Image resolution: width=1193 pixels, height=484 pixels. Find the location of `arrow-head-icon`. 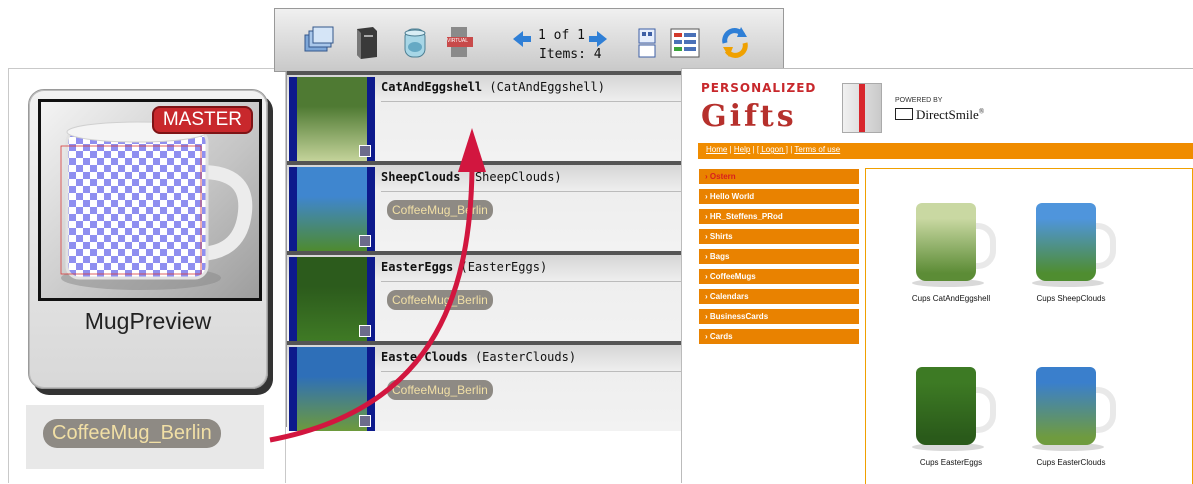

arrow-head-icon is located at coordinates (472, 150).